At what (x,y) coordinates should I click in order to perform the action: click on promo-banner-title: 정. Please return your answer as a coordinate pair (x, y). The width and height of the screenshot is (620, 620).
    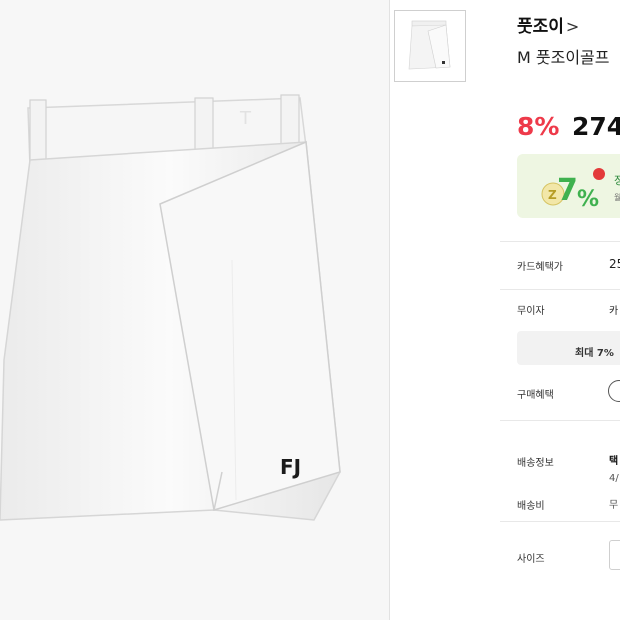
    Looking at the image, I should click on (617, 180).